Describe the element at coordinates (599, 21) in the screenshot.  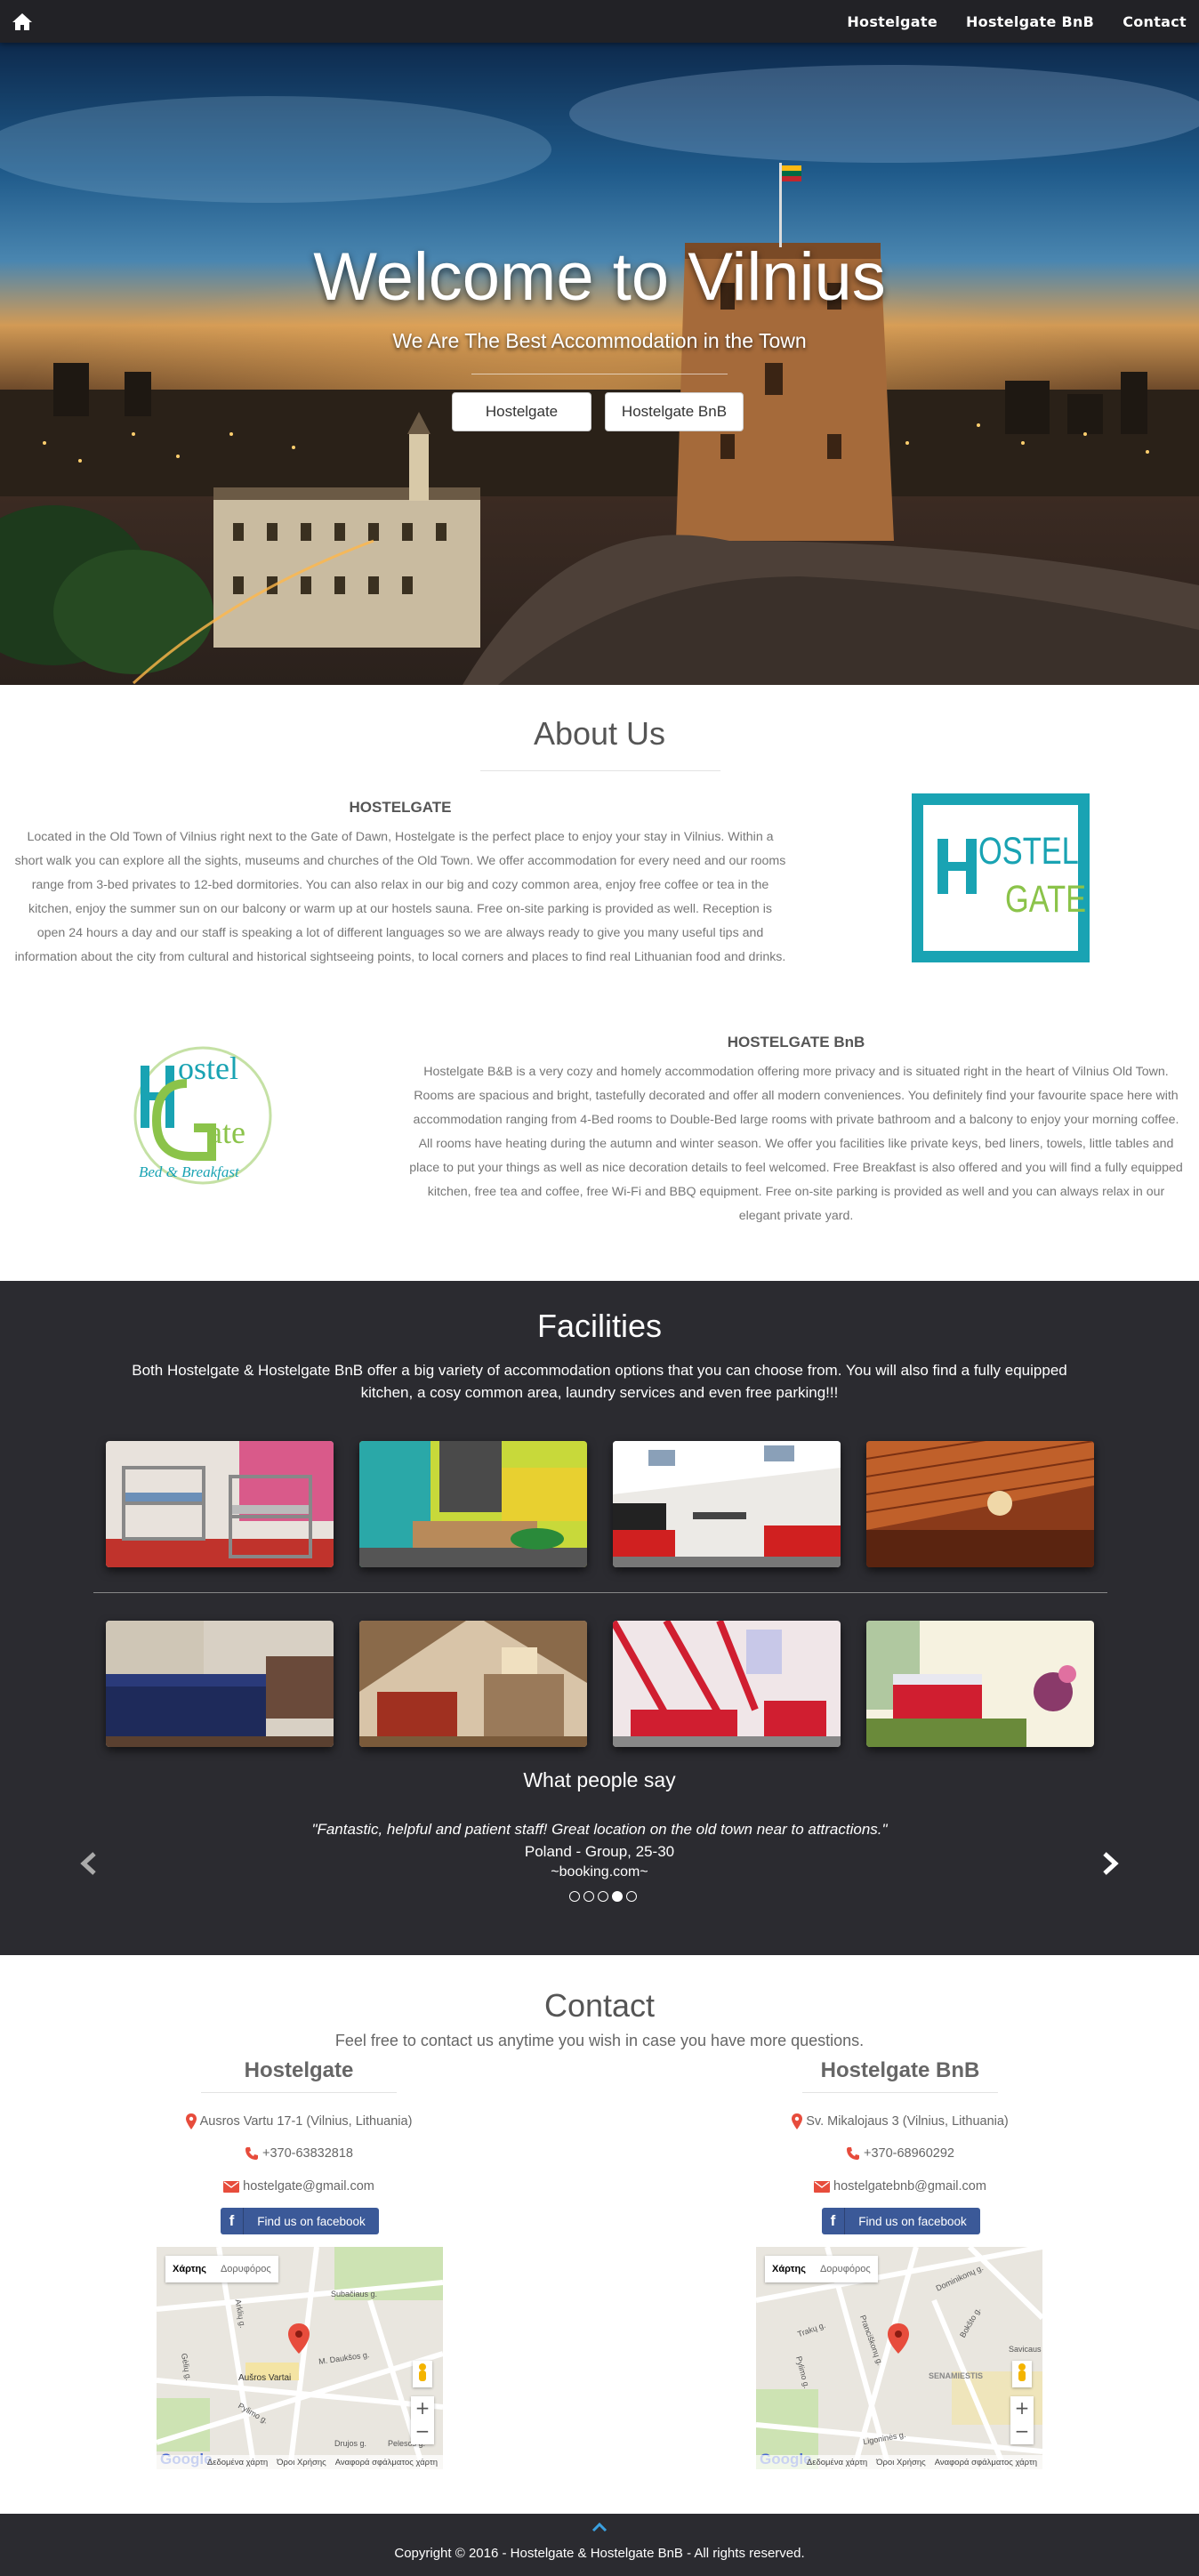
I see `top-navbar: Hostelgate Hostelgate BnB Contact` at that location.